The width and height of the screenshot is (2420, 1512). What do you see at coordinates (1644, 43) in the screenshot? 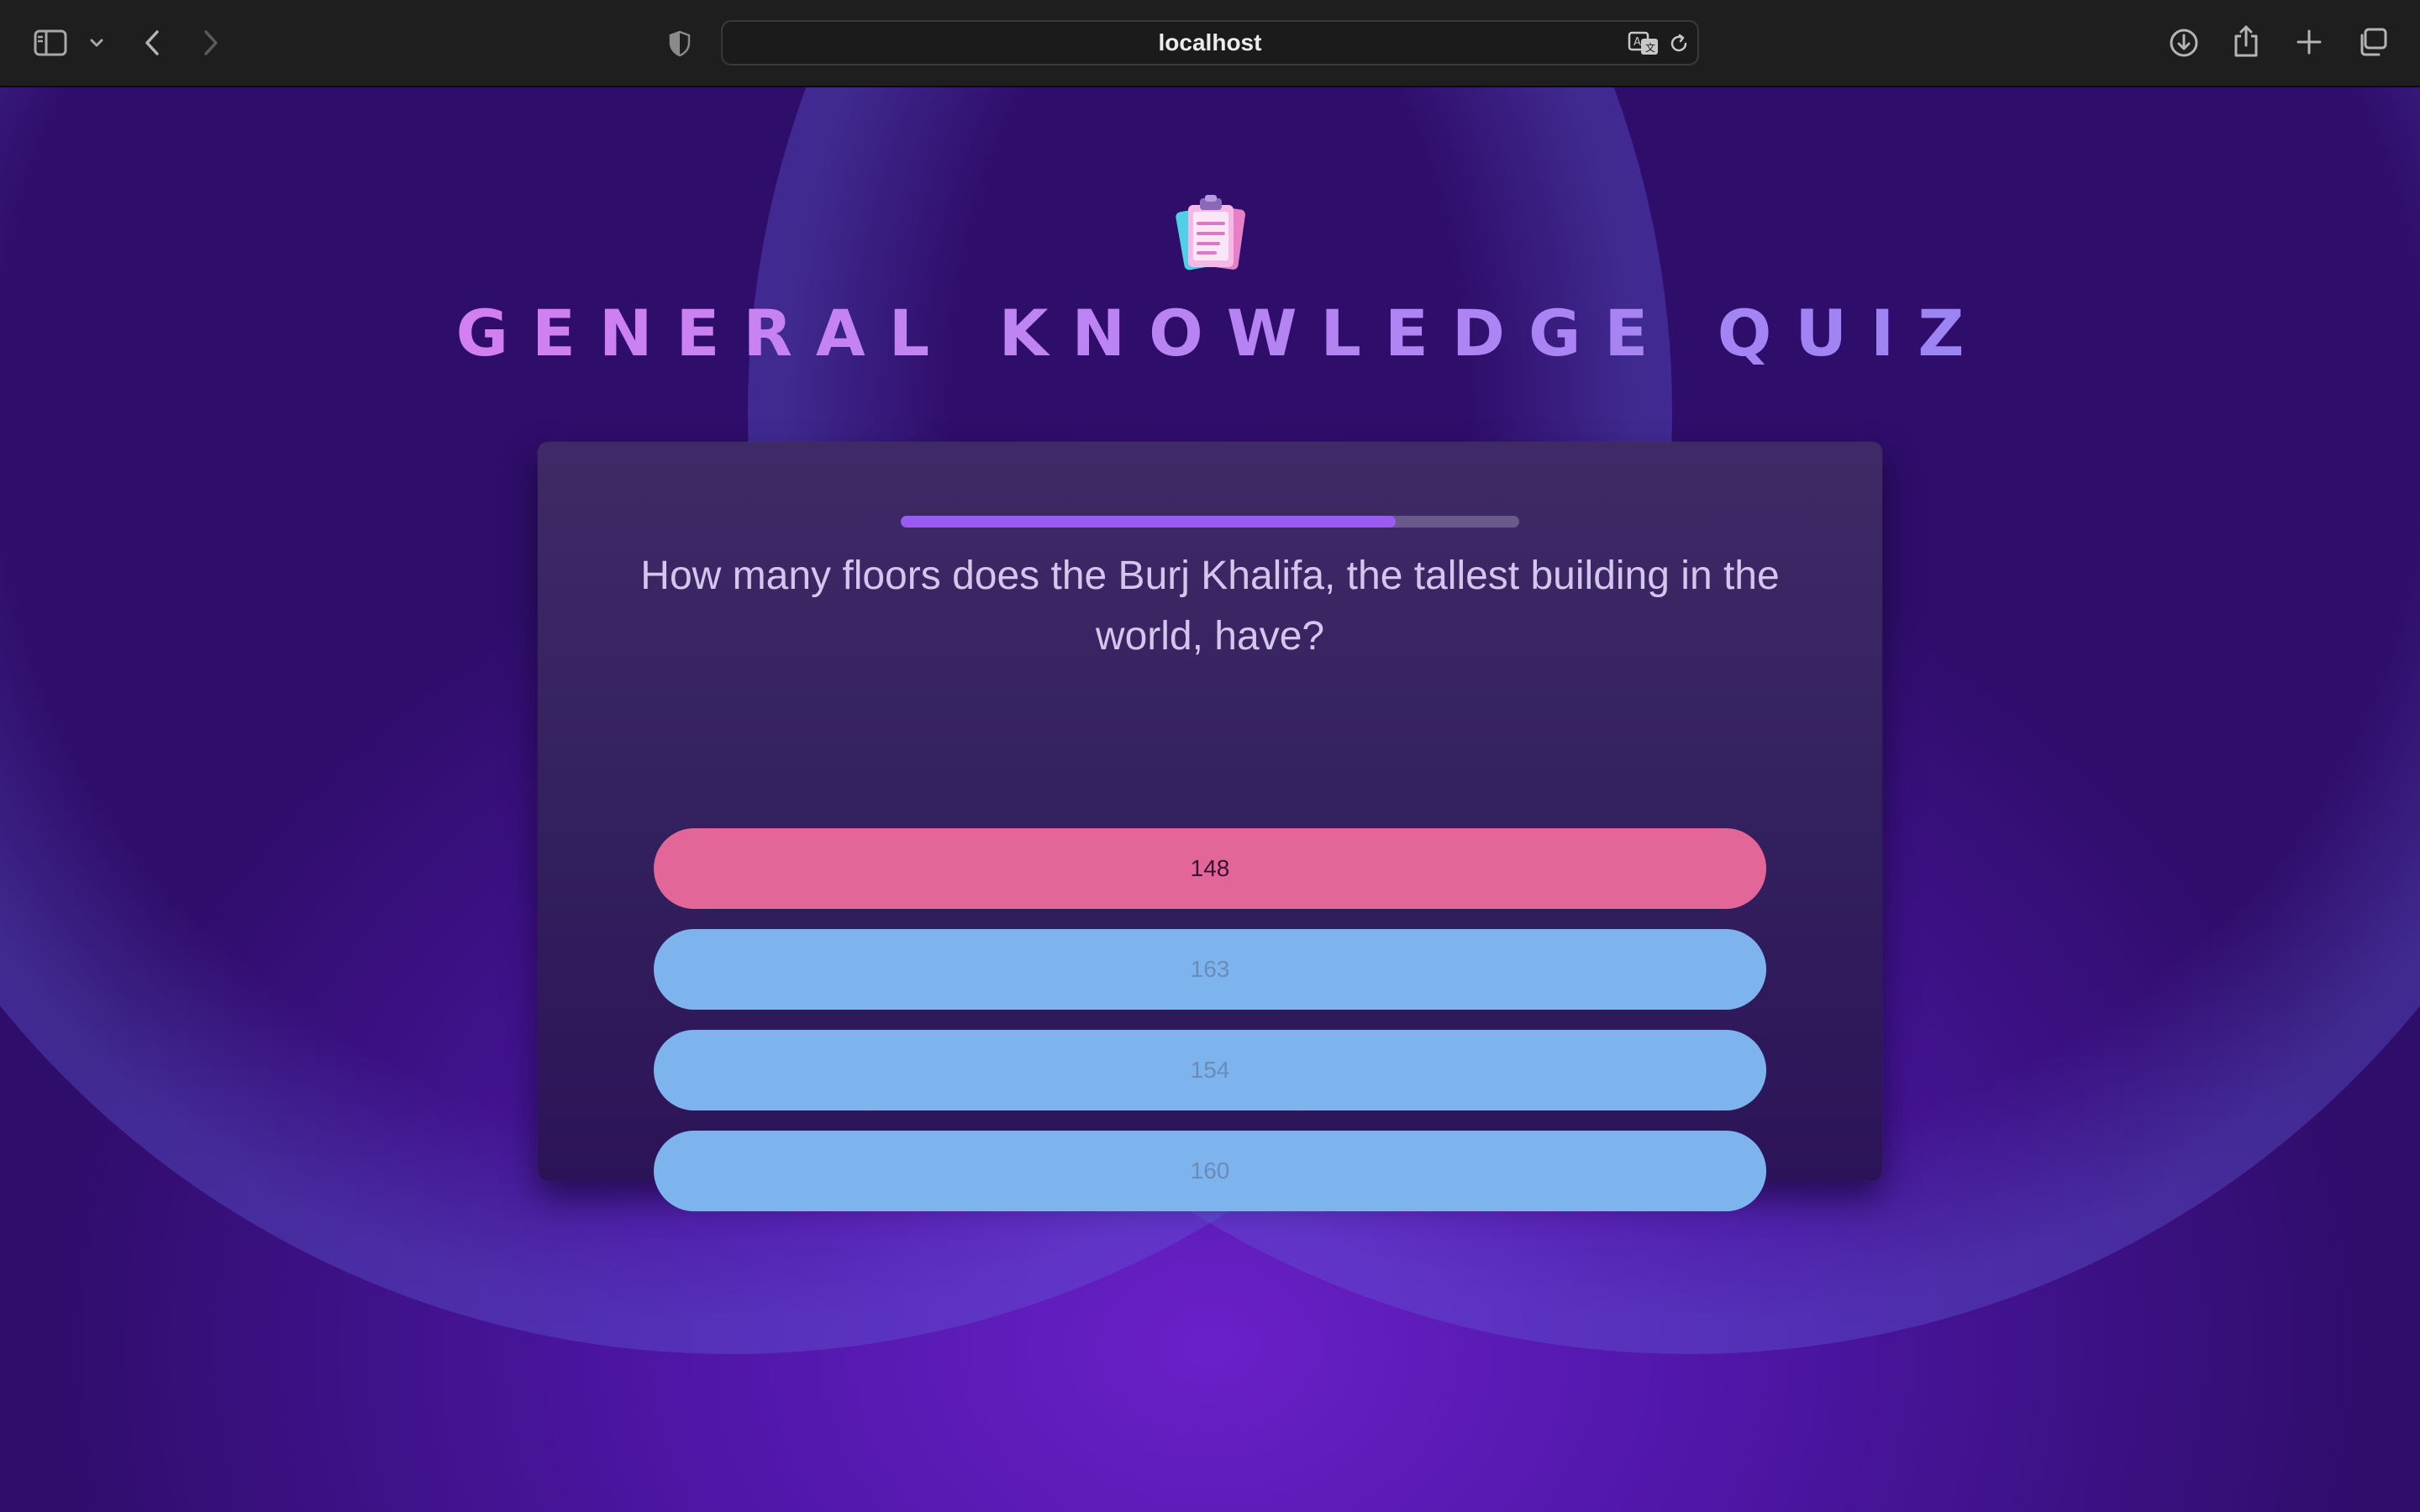
I see `translate-icon: A 文` at bounding box center [1644, 43].